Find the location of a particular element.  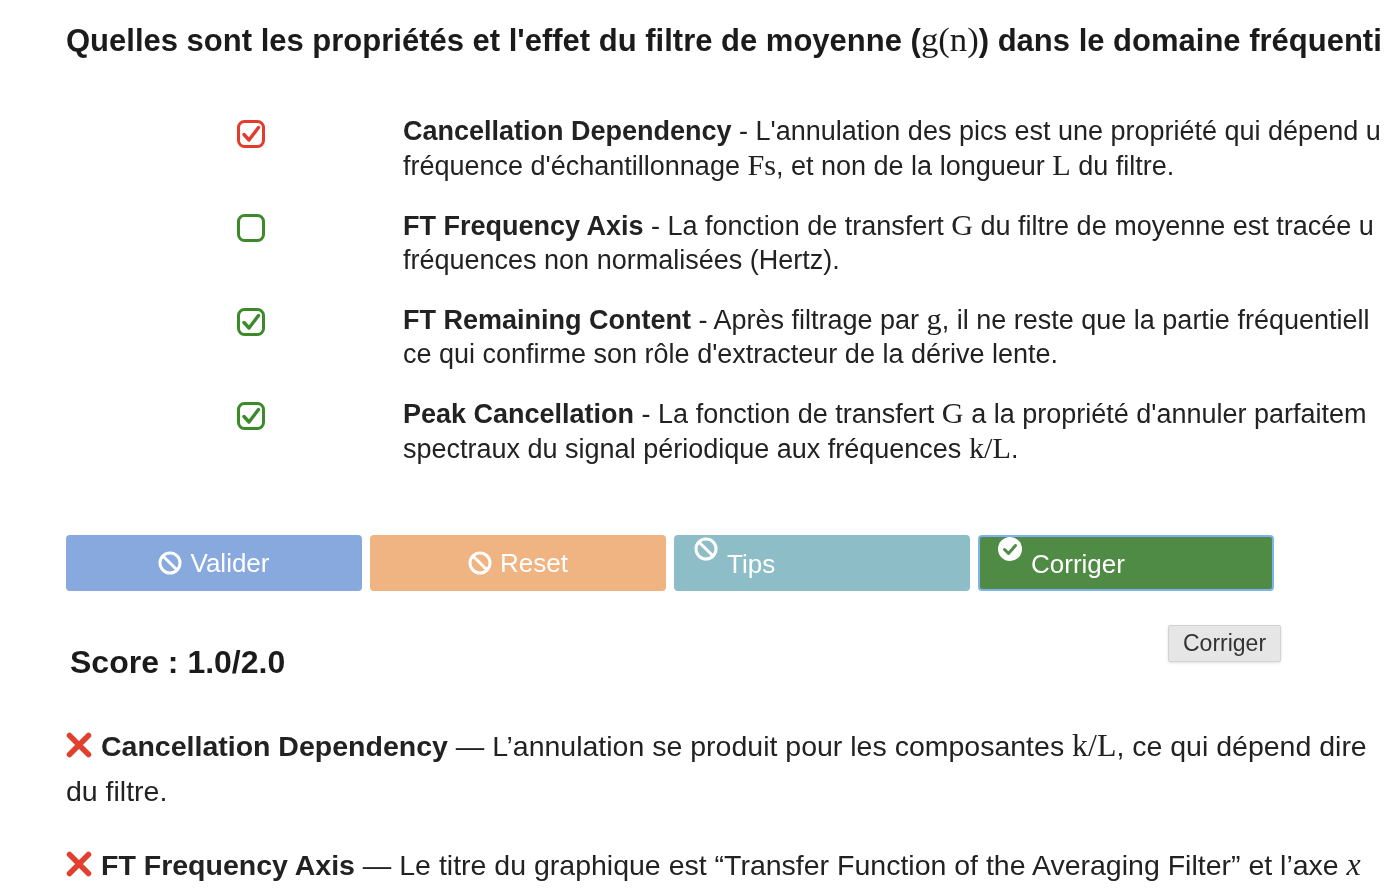

check-circle-icon is located at coordinates (1010, 549).